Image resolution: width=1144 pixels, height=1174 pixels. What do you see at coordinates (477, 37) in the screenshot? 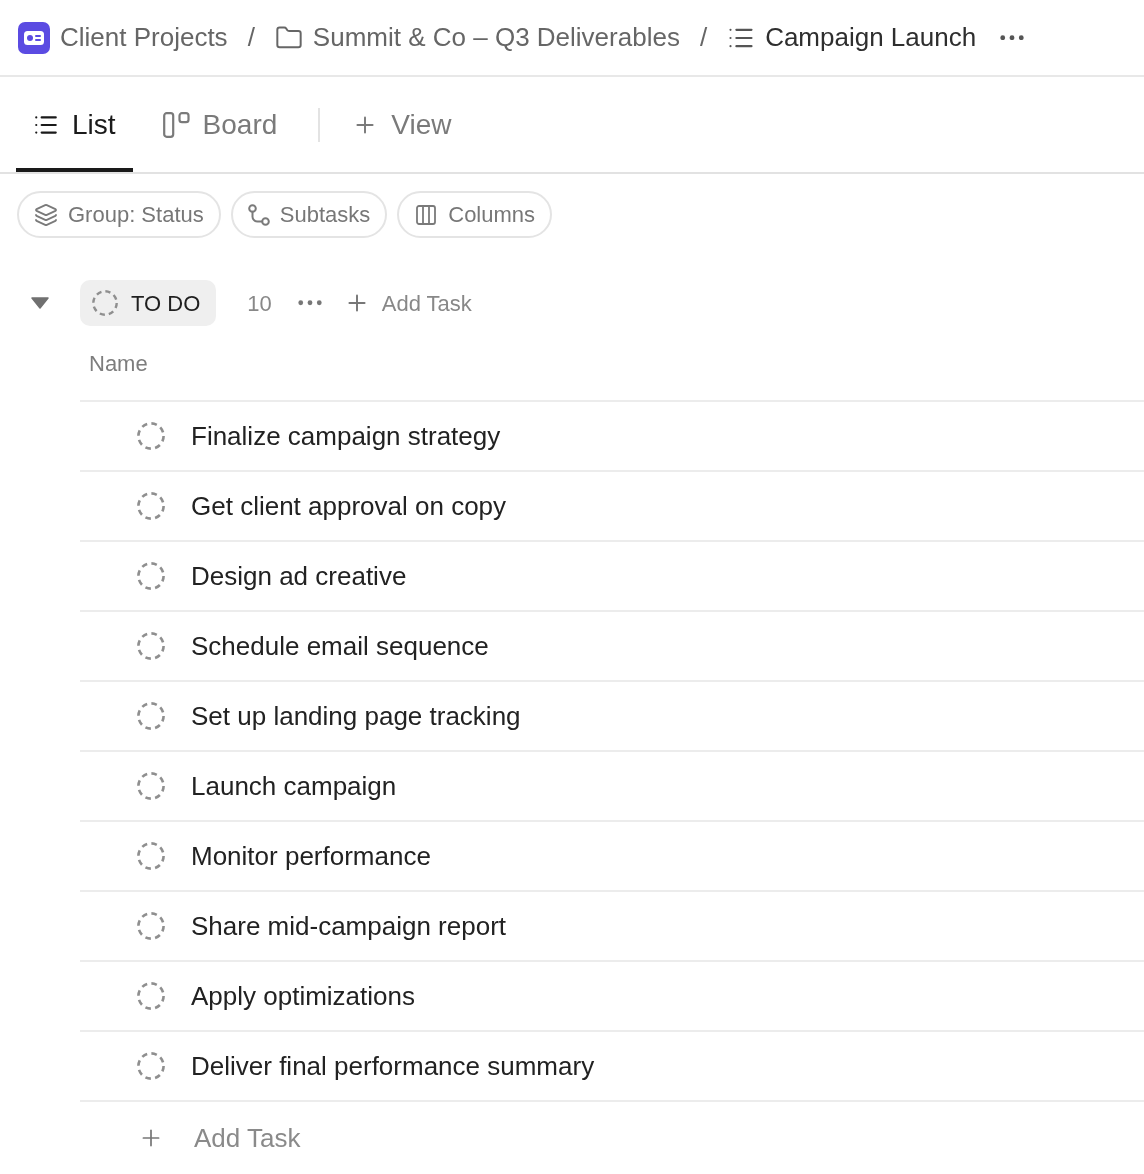
I see `breadcrumb-link: Summit & Co – Q3 Deliverables` at bounding box center [477, 37].